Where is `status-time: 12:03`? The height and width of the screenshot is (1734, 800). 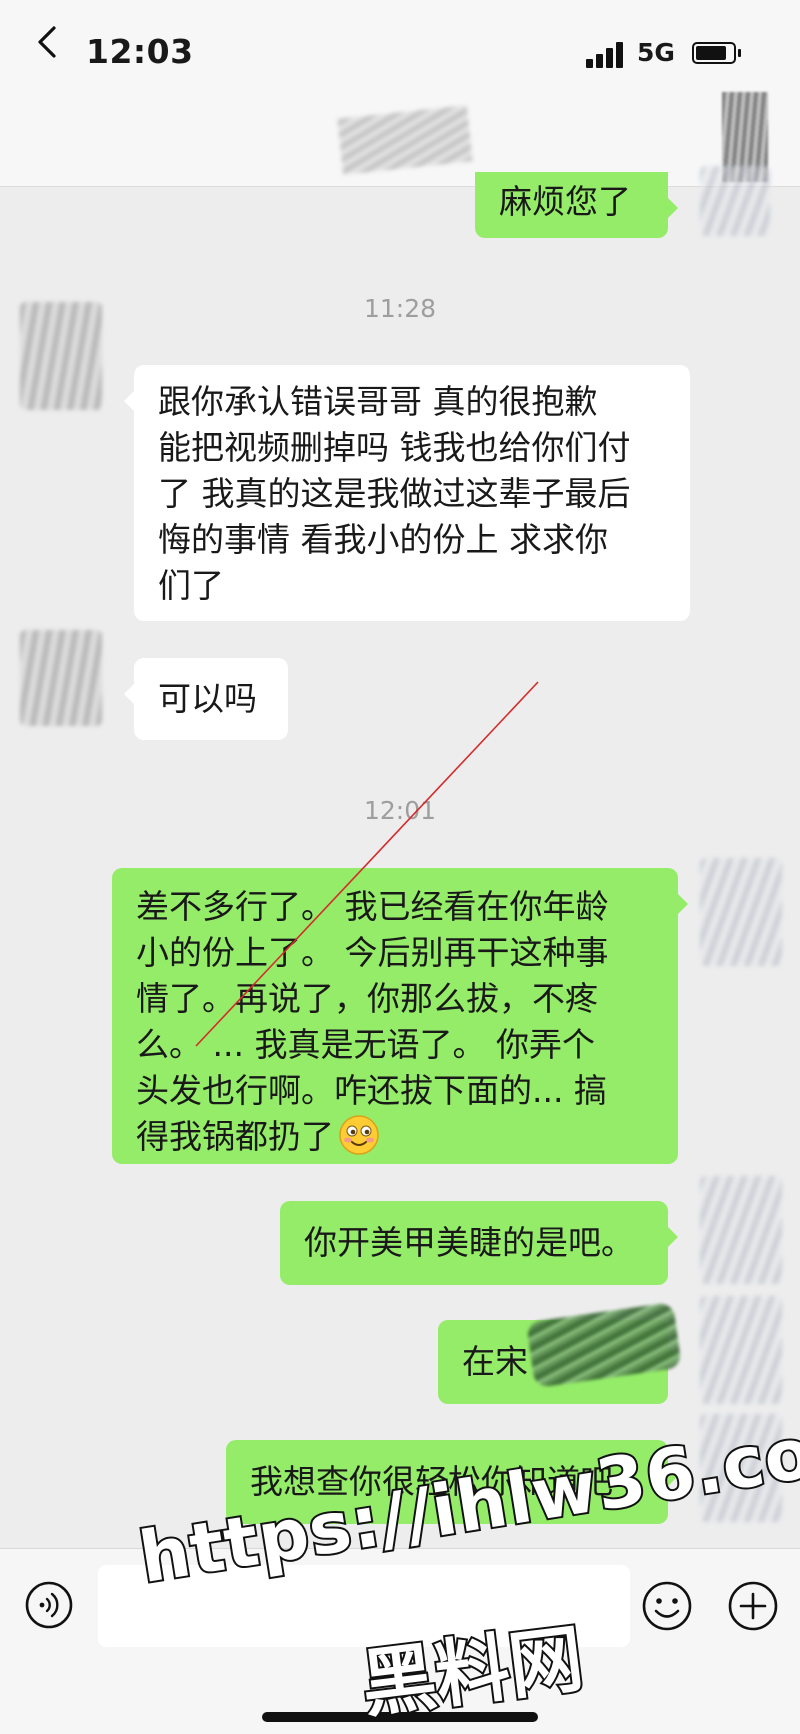 status-time: 12:03 is located at coordinates (140, 51).